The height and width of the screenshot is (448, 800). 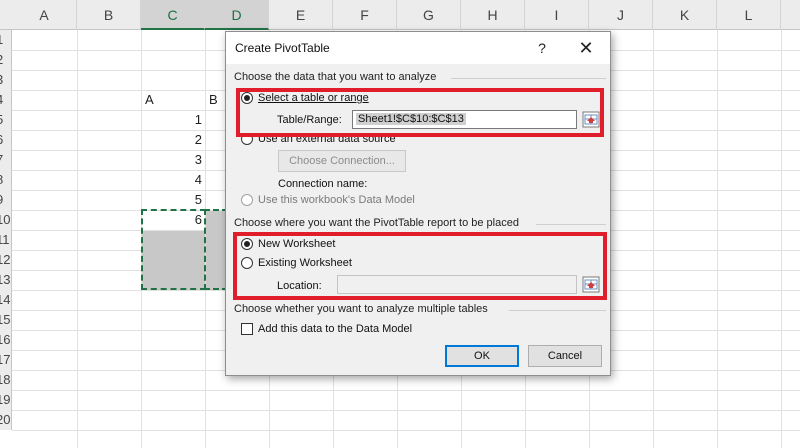 What do you see at coordinates (411, 119) in the screenshot?
I see `table-range-value: Sheet1!$C$10:$C$13` at bounding box center [411, 119].